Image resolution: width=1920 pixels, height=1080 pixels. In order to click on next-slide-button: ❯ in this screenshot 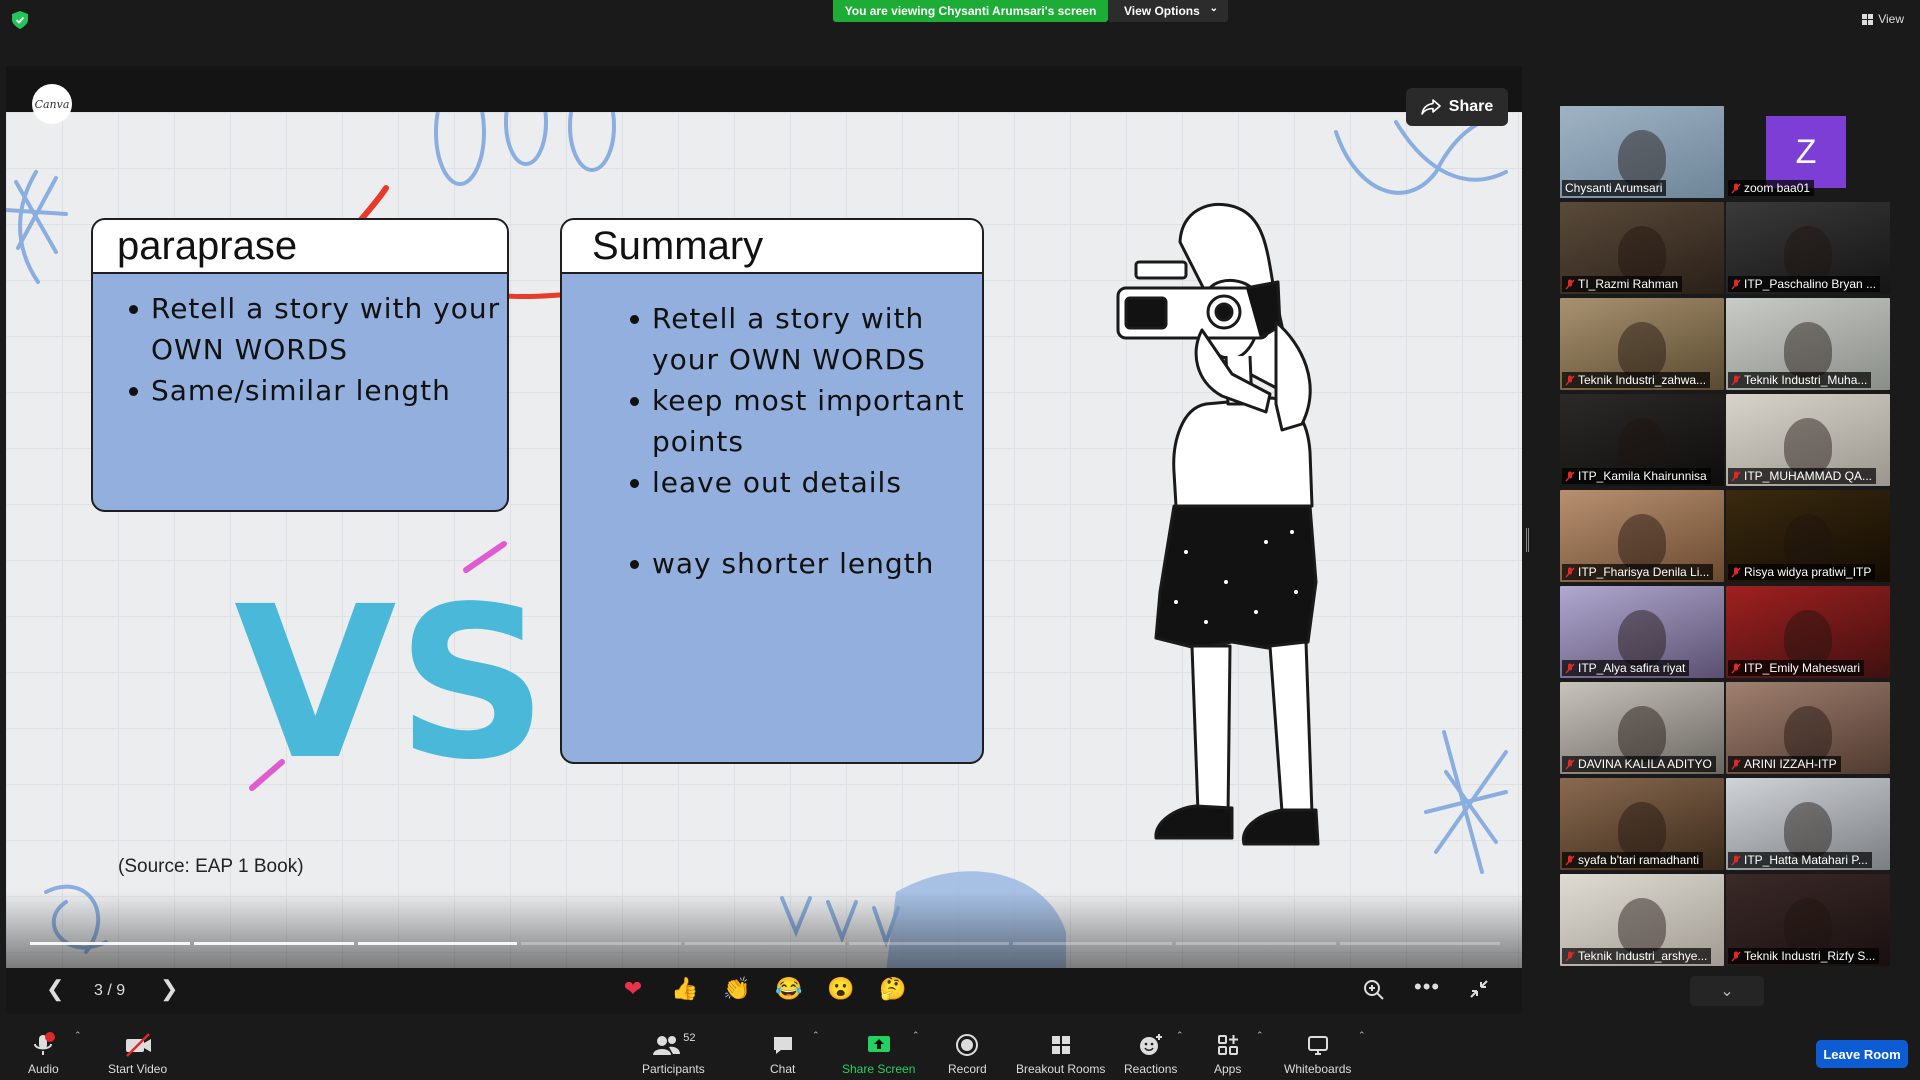, I will do `click(169, 989)`.